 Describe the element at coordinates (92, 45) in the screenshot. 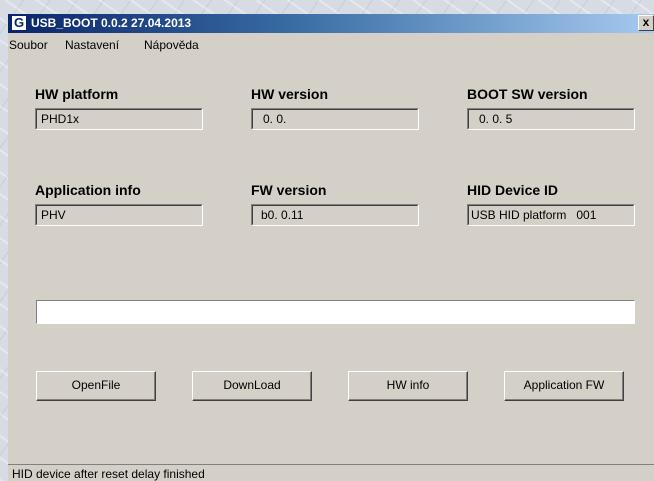

I see `menu-item-nastaveni: Nastavení` at that location.